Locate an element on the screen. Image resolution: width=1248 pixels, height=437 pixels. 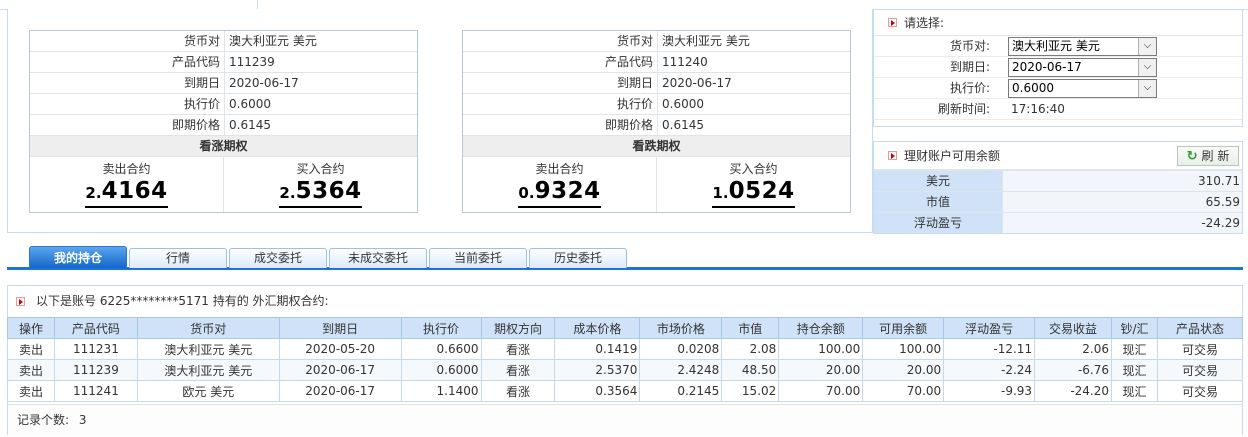
tab-bar: 我的持仓 行情 成交委托 未成交委托 当前委托 历史委托 is located at coordinates (625, 258).